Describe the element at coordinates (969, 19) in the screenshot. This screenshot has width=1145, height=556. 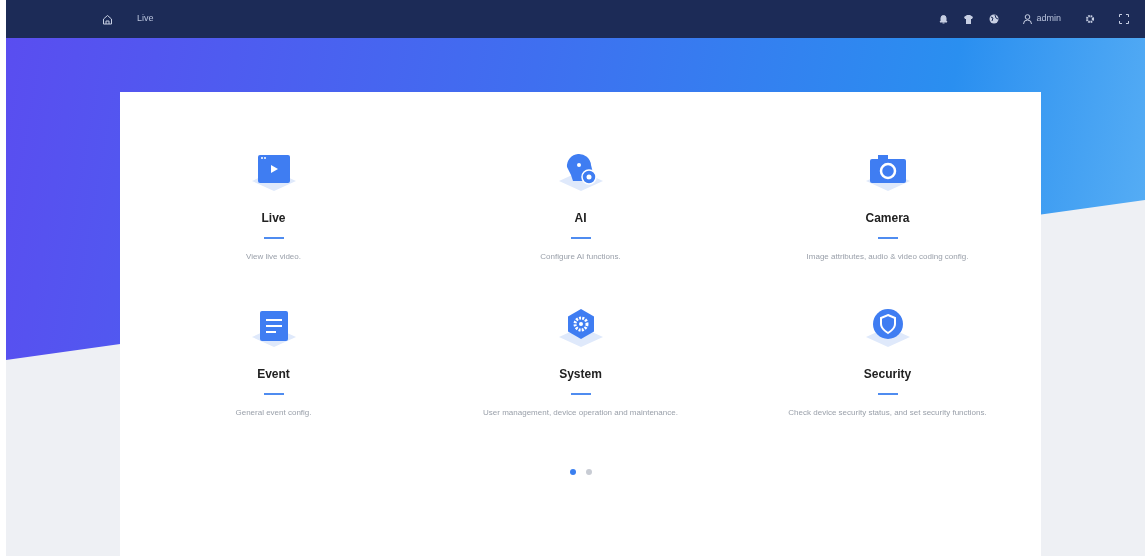
I see `shirt-icon` at that location.